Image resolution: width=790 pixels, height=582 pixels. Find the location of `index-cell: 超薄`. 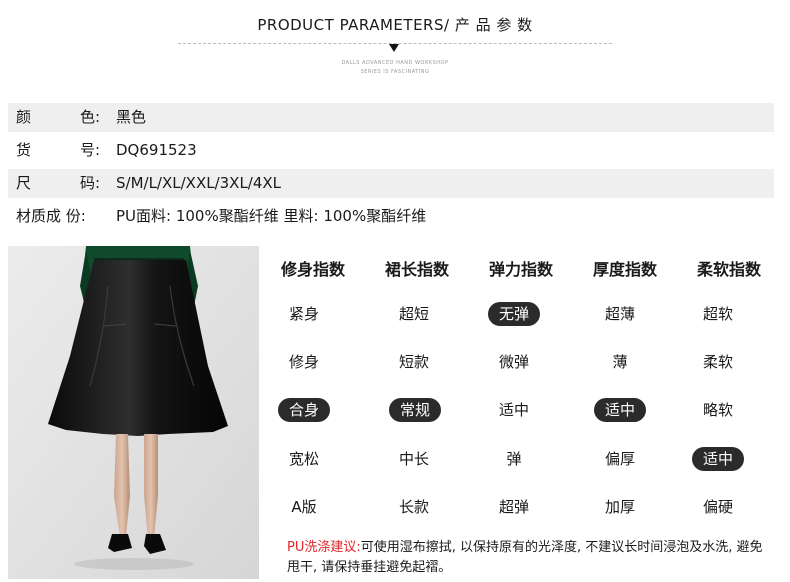

index-cell: 超薄 is located at coordinates (619, 314).